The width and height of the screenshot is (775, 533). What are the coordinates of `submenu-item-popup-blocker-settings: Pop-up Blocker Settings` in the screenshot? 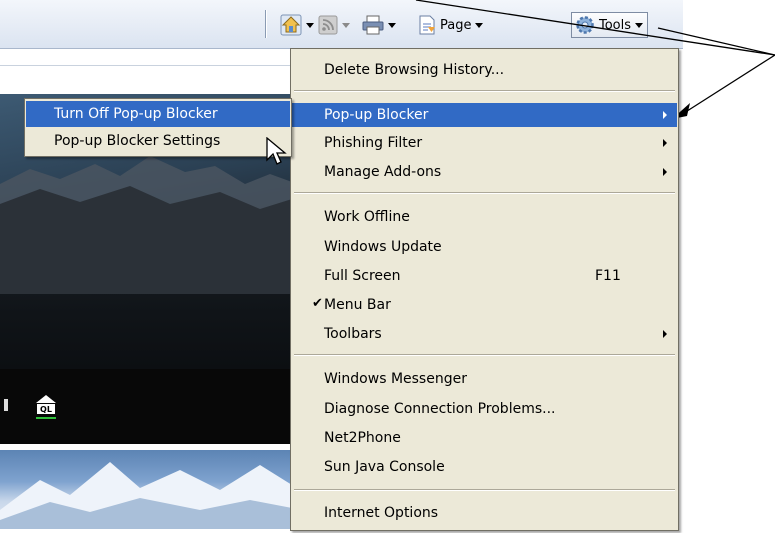 It's located at (158, 141).